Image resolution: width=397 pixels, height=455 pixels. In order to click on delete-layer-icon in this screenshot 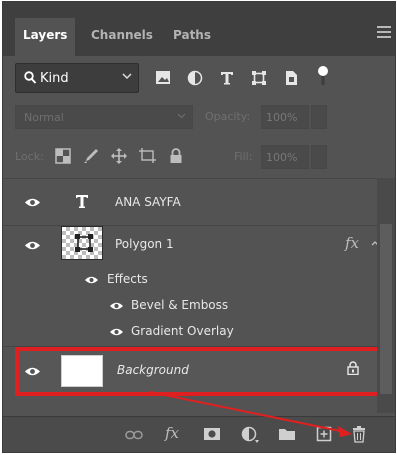, I will do `click(359, 434)`.